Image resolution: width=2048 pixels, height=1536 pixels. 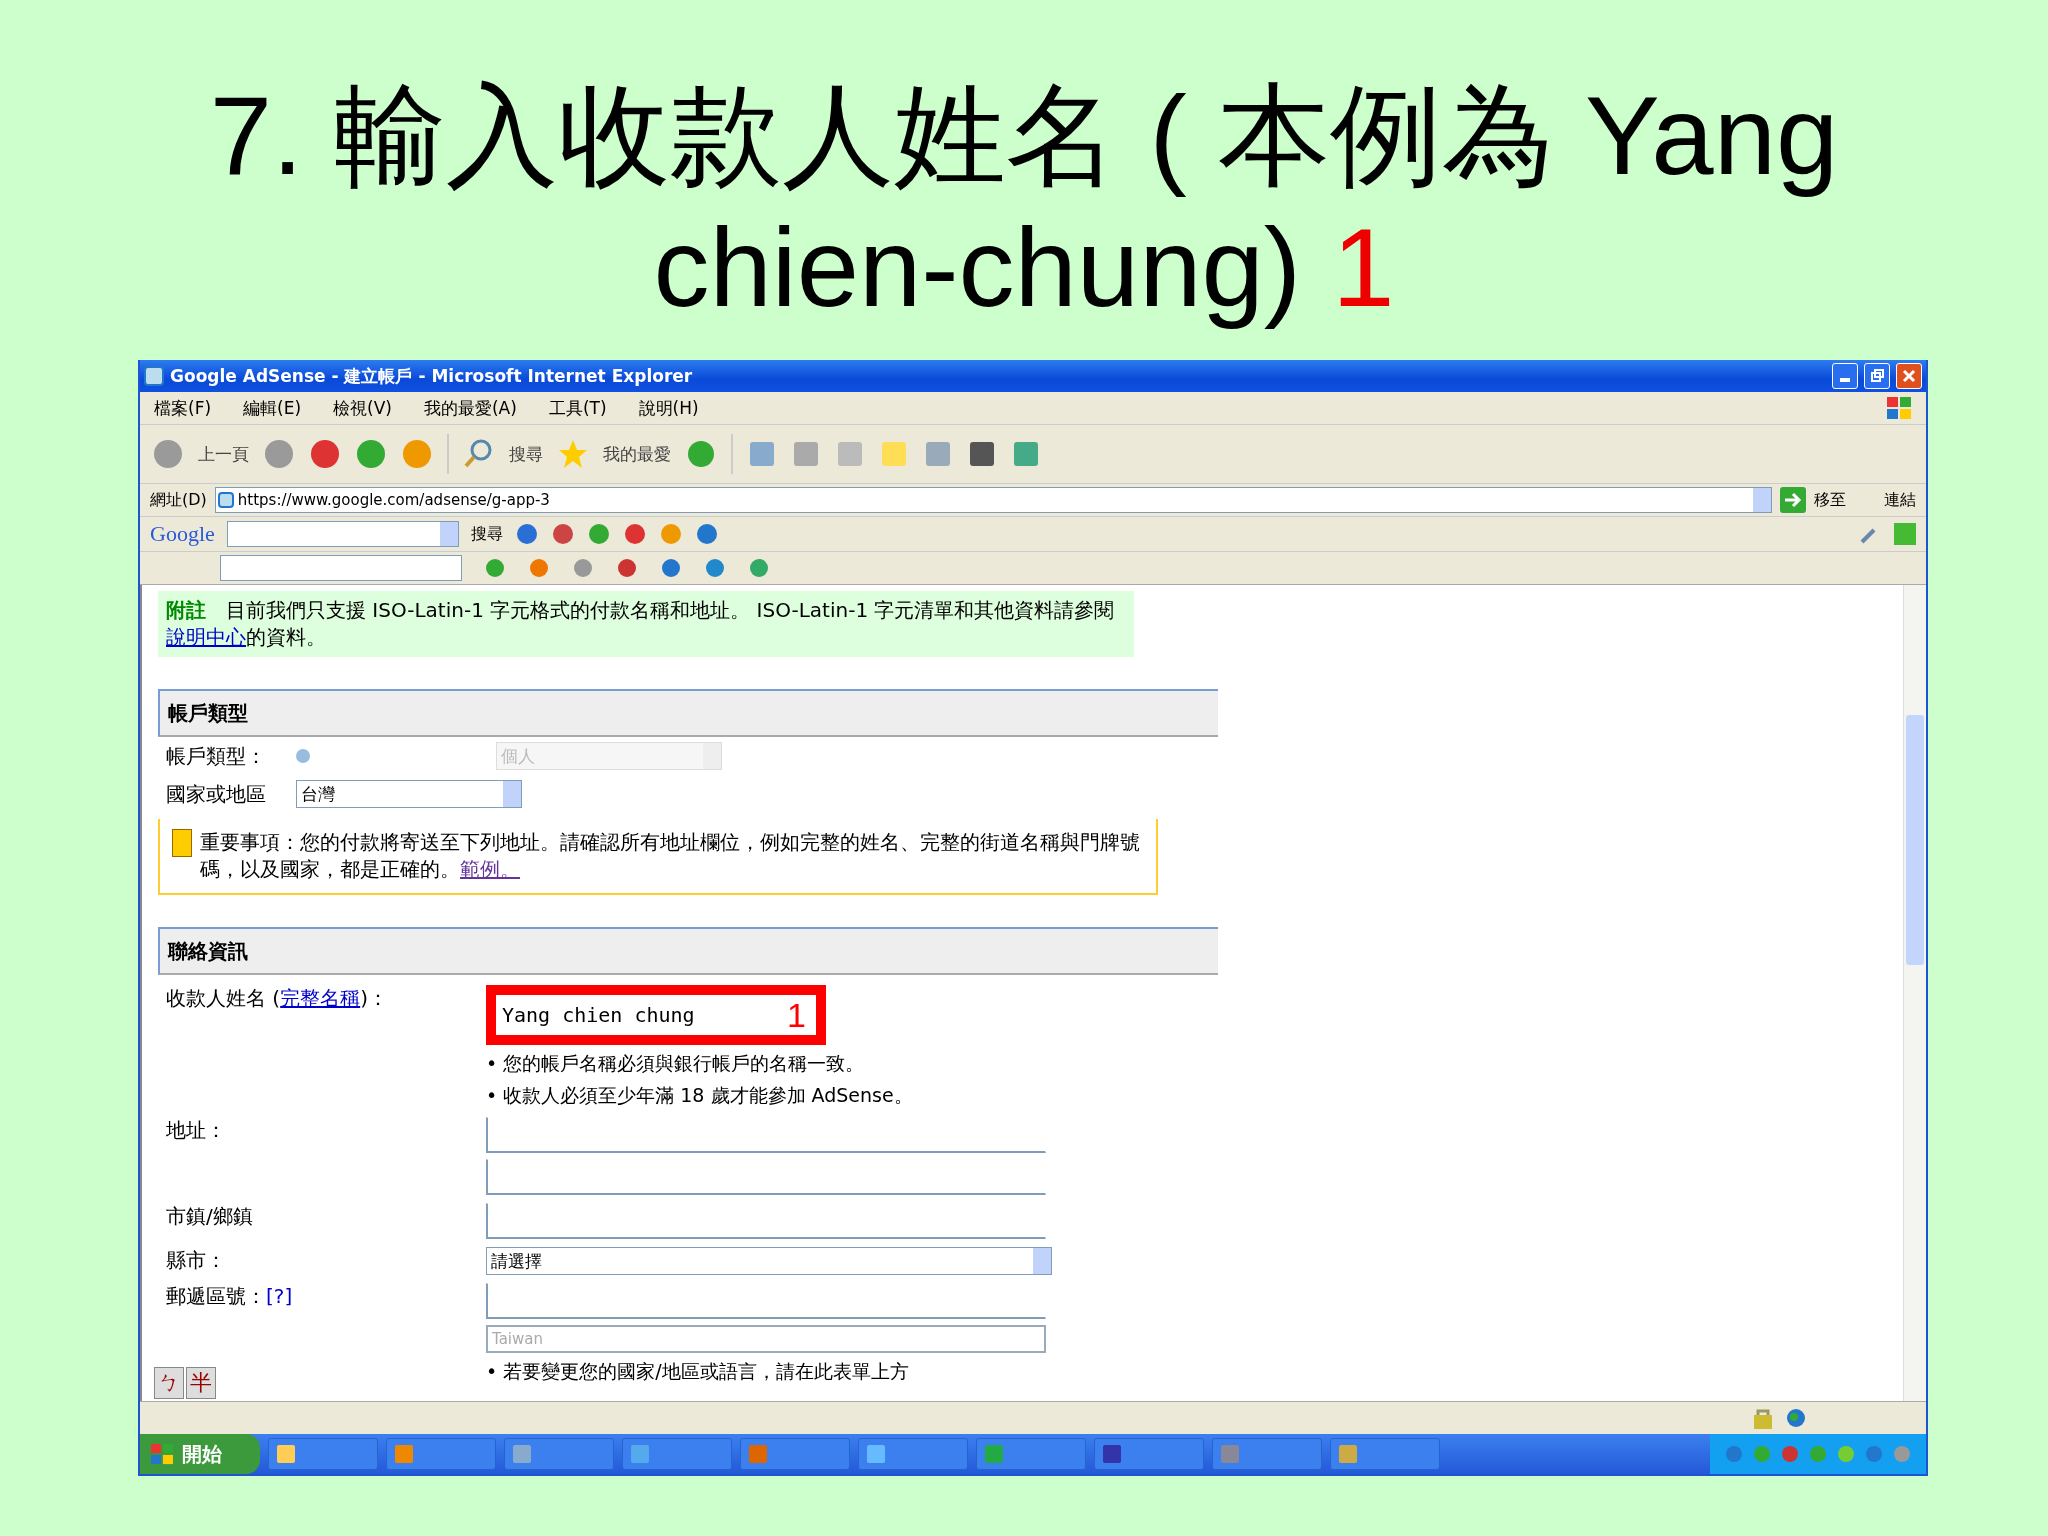 I want to click on minimize-icon, so click(x=1845, y=380).